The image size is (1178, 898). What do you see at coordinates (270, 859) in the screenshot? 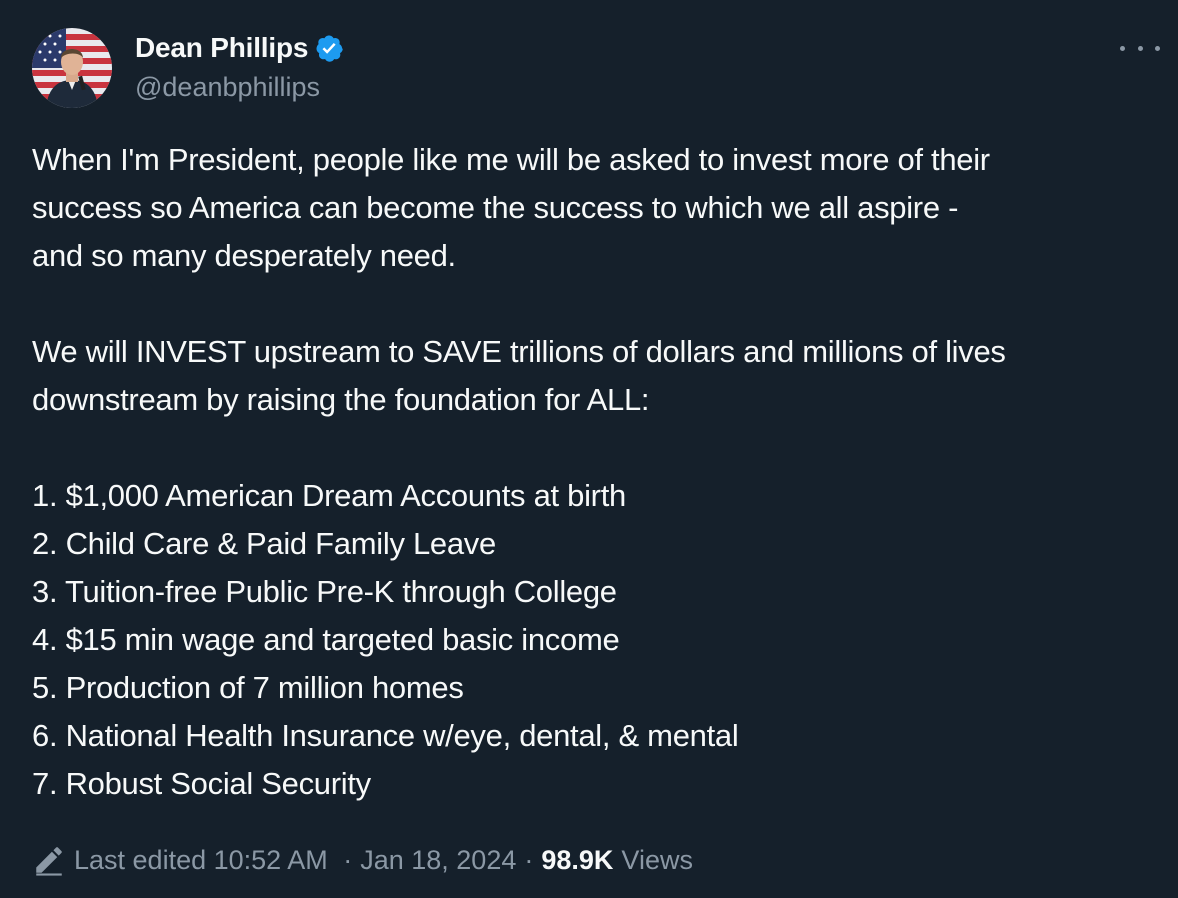
I see `edited-time: 10:52 AM` at bounding box center [270, 859].